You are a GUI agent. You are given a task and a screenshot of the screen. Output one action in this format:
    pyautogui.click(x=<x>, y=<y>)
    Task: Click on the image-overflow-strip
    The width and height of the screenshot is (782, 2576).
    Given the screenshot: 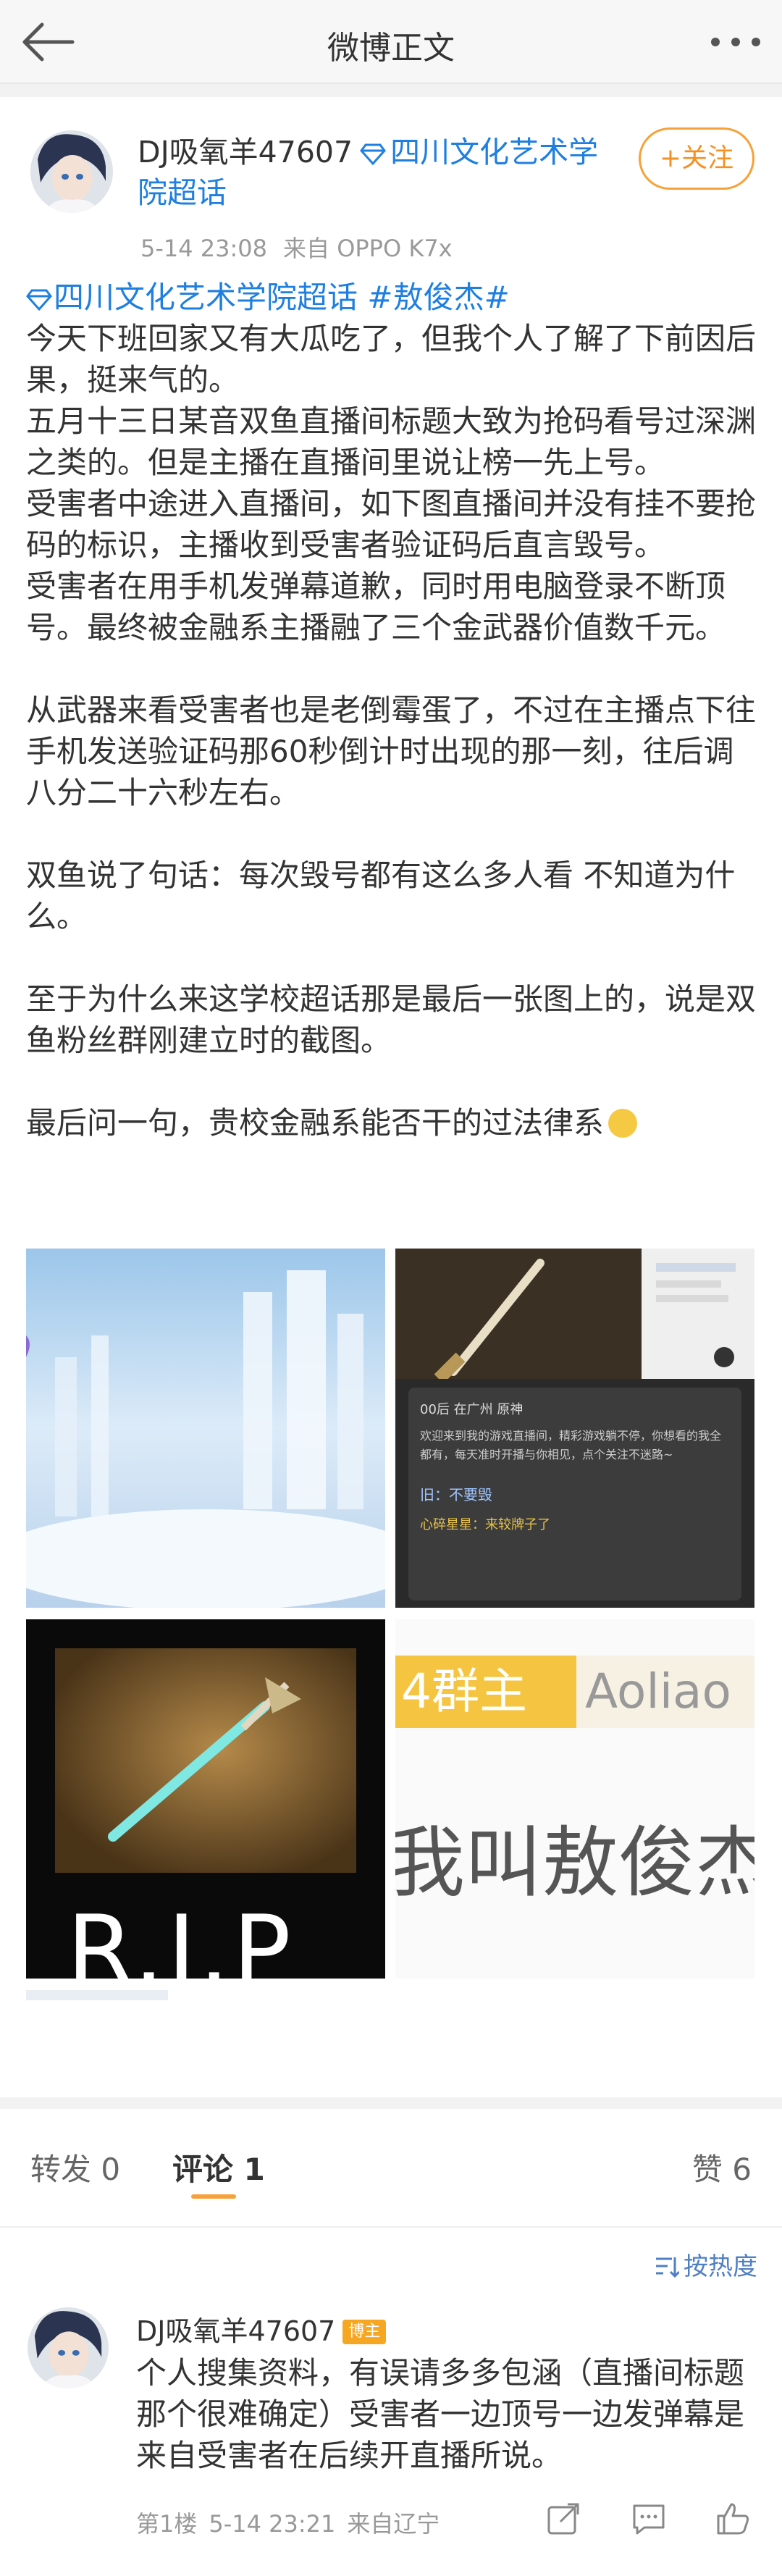 What is the action you would take?
    pyautogui.click(x=97, y=1995)
    